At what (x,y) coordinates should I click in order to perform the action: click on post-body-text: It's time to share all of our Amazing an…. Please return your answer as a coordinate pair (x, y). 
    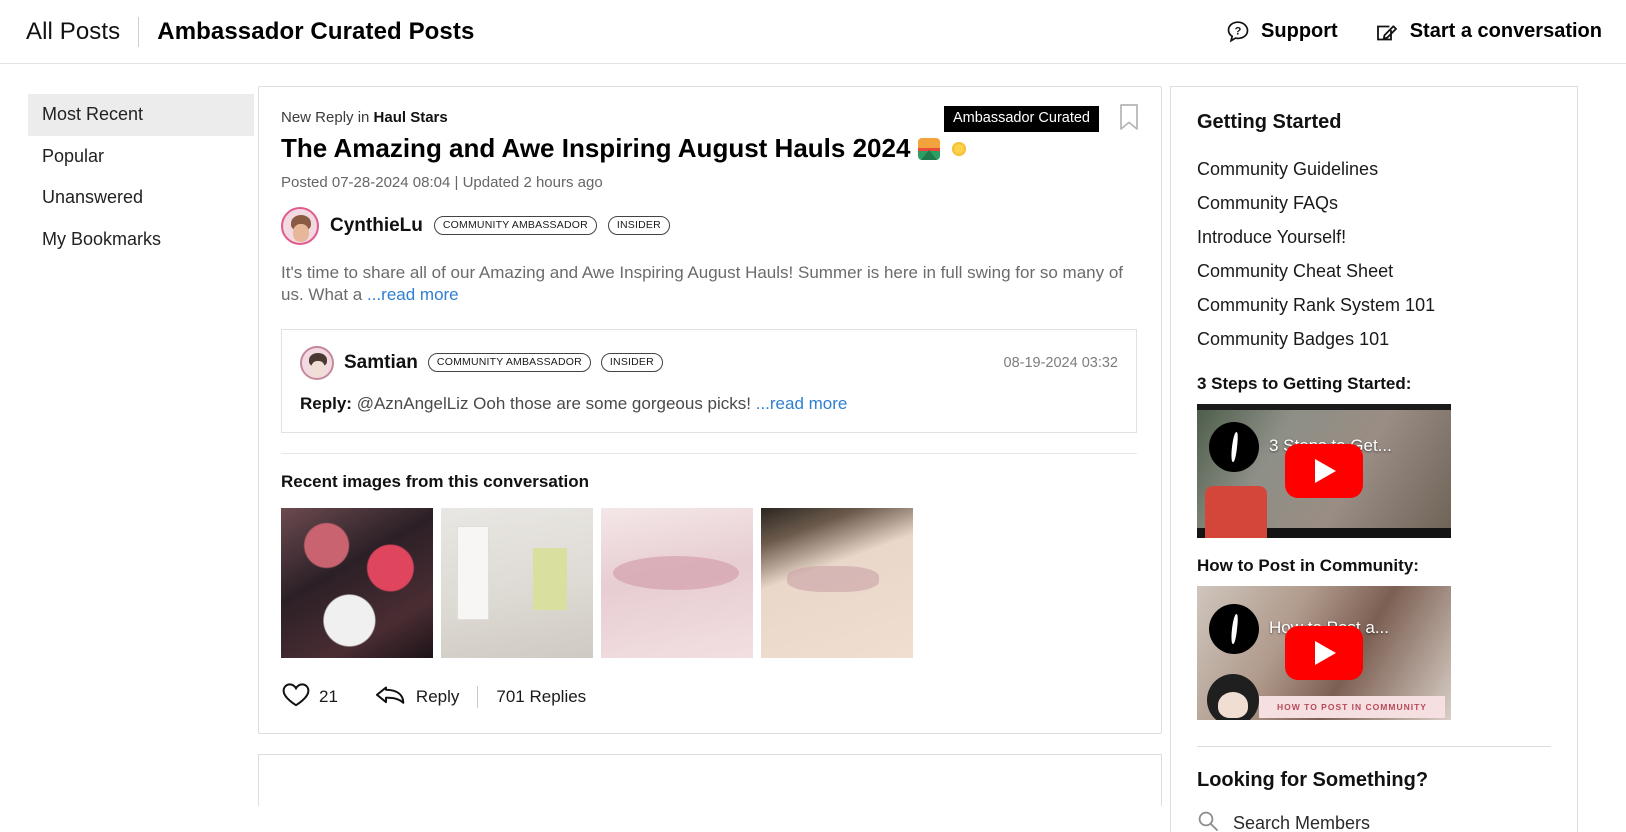
    Looking at the image, I should click on (709, 284).